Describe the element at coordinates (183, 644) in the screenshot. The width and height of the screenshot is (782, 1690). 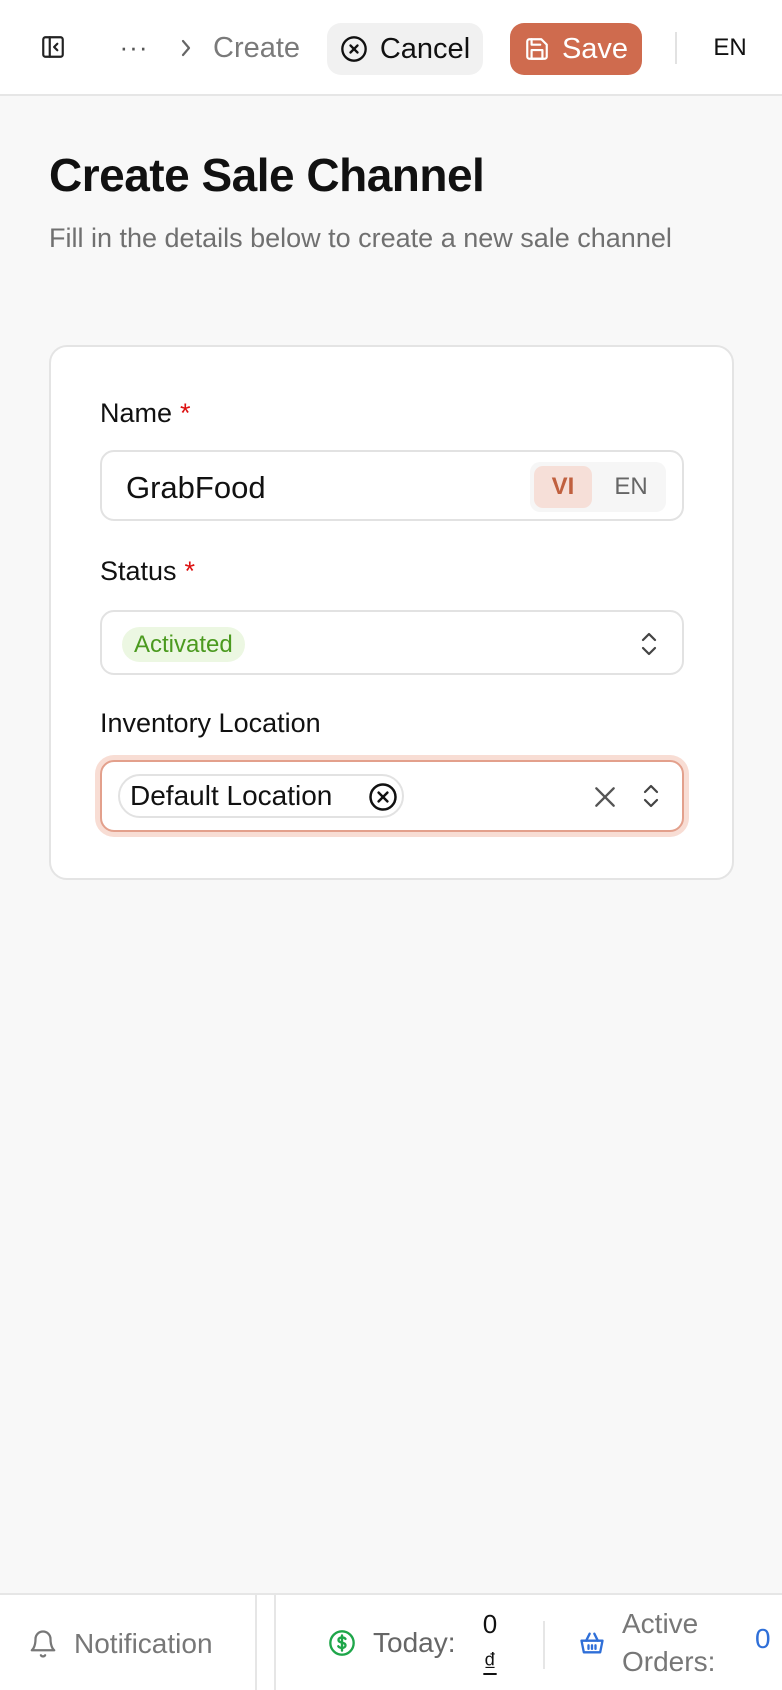
I see `status-badge: Activated` at that location.